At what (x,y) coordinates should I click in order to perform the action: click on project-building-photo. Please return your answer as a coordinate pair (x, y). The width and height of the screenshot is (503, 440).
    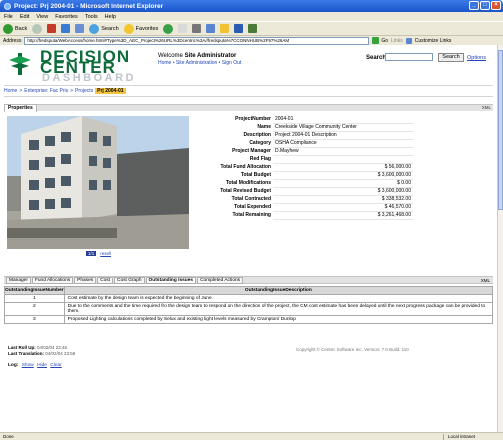
    Looking at the image, I should click on (98, 182).